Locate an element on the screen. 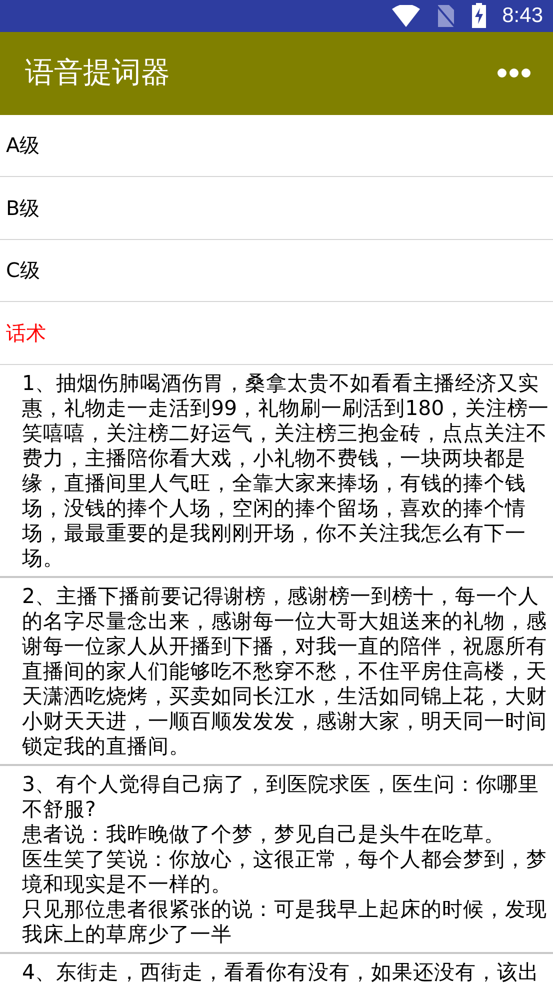  category-item: B级 is located at coordinates (23, 207).